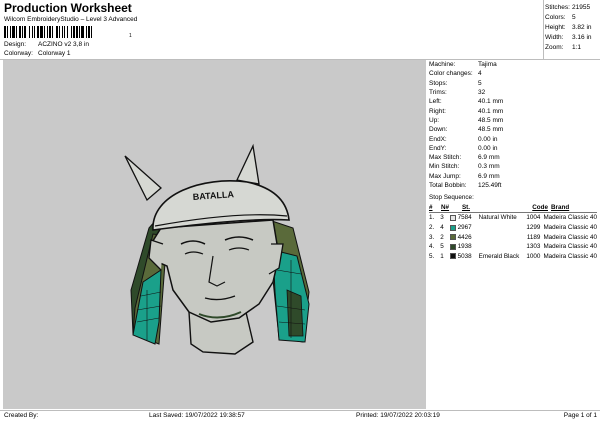 The height and width of the screenshot is (424, 600). I want to click on needle-number: 5, so click(442, 247).